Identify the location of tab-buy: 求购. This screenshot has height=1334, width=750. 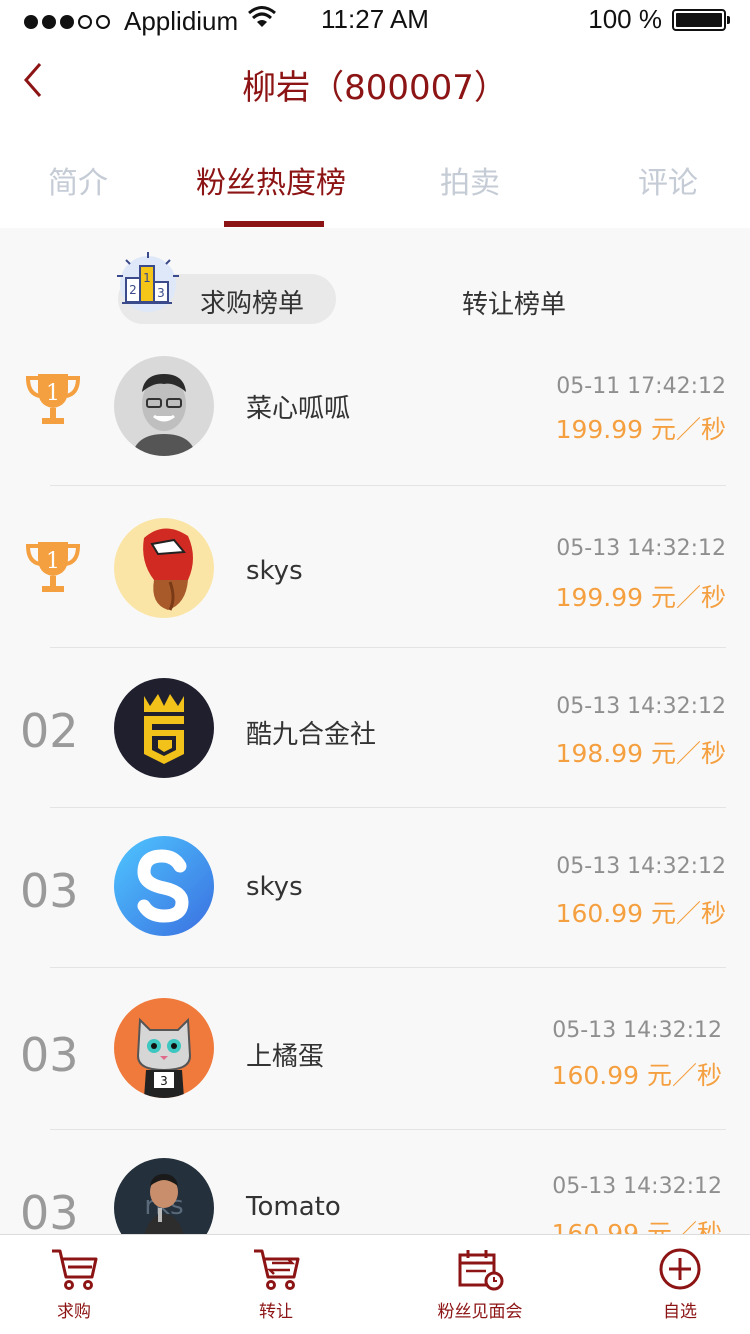
(74, 1284).